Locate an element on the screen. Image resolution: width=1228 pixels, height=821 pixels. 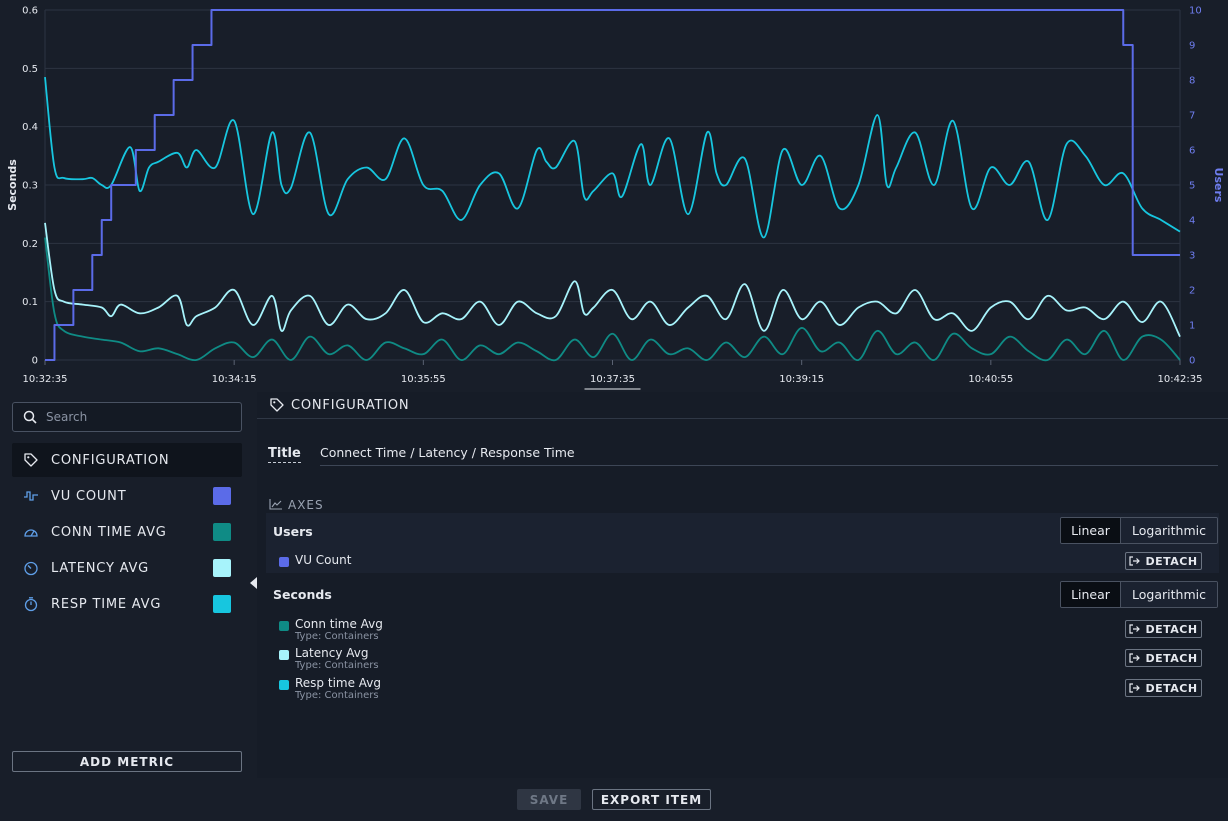
search-box is located at coordinates (127, 417).